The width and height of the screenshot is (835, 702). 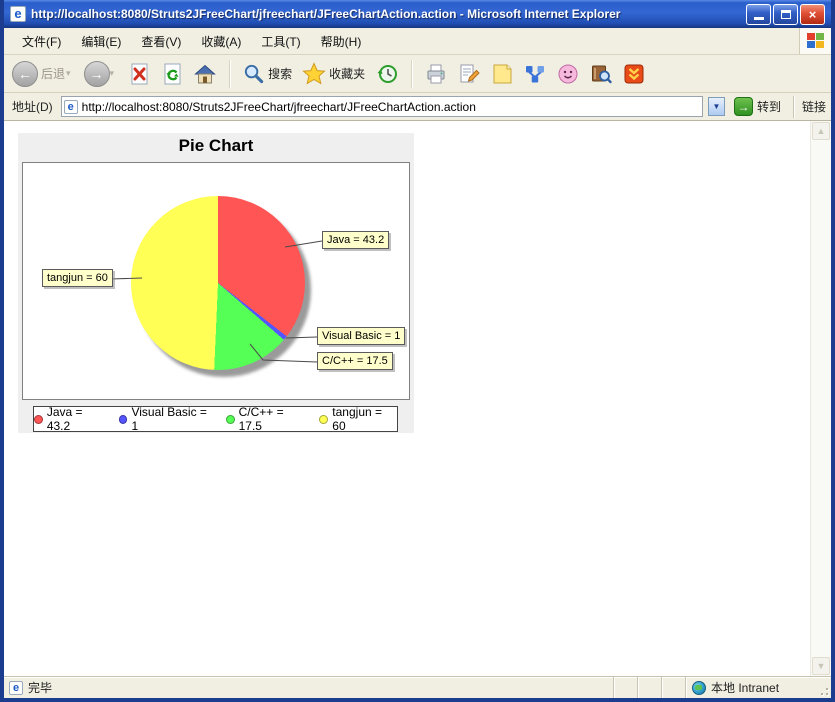 I want to click on messenger-icon, so click(x=535, y=73).